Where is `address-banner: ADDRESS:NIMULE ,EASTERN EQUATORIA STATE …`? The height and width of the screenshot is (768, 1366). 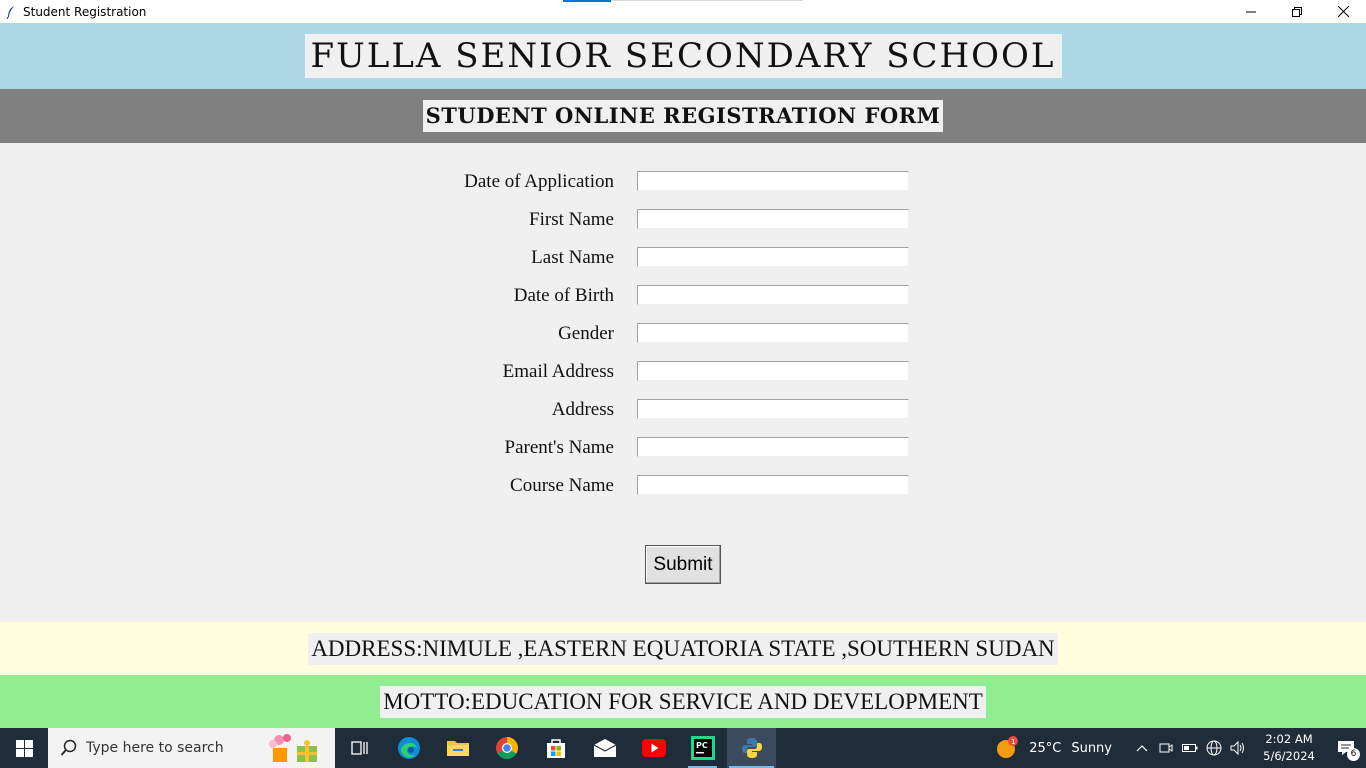
address-banner: ADDRESS:NIMULE ,EASTERN EQUATORIA STATE … is located at coordinates (683, 648).